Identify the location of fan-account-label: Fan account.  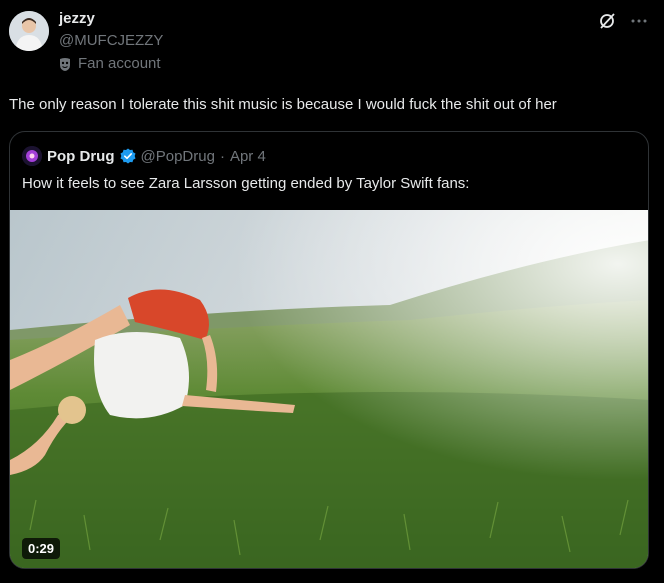
(110, 63).